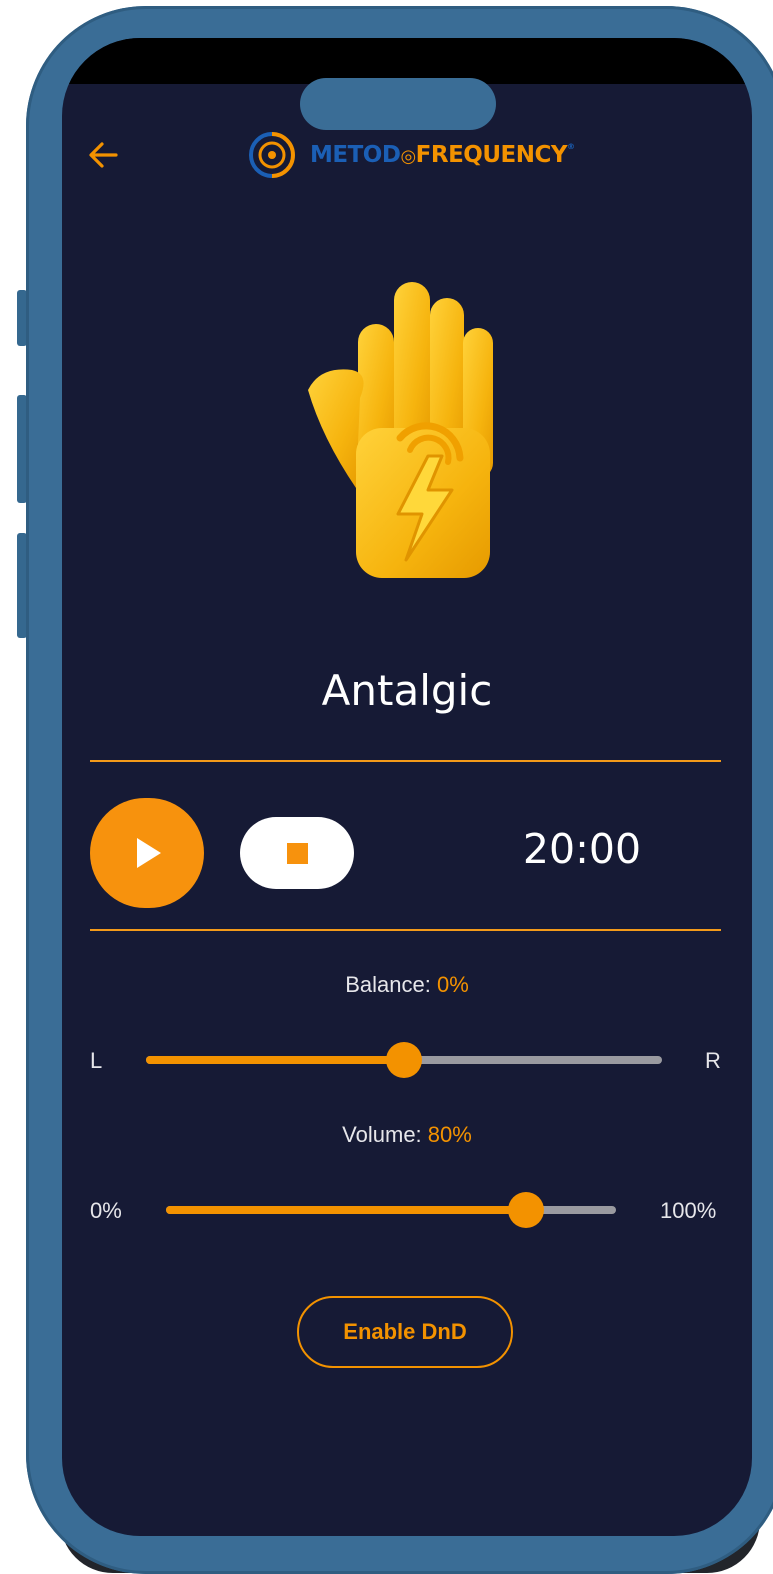 This screenshot has height=1574, width=773. What do you see at coordinates (106, 1210) in the screenshot?
I see `volume-min-label: 0%` at bounding box center [106, 1210].